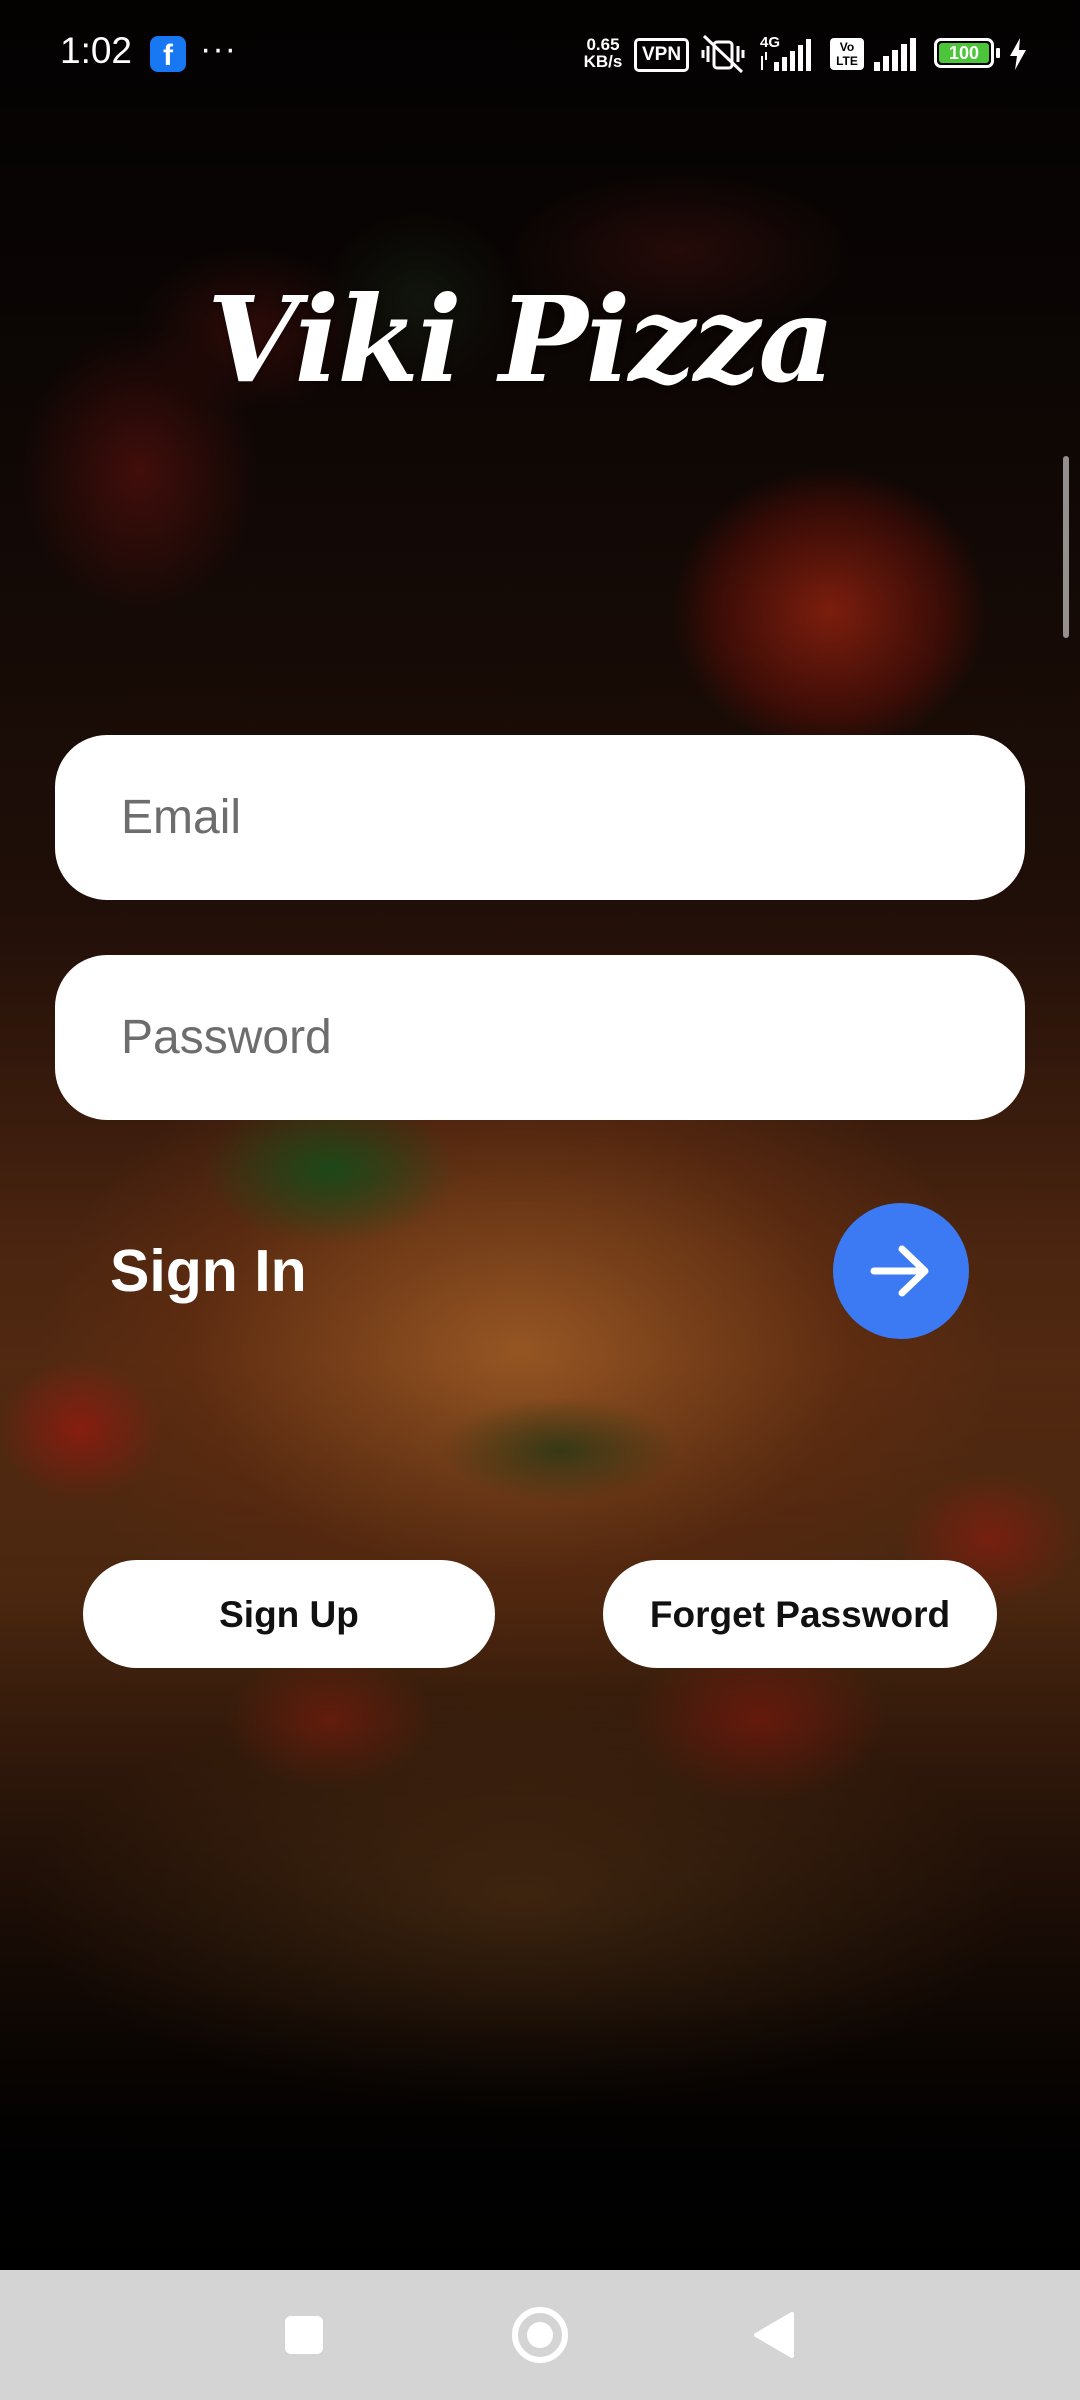 The height and width of the screenshot is (2400, 1080). I want to click on home-icon-center, so click(540, 2335).